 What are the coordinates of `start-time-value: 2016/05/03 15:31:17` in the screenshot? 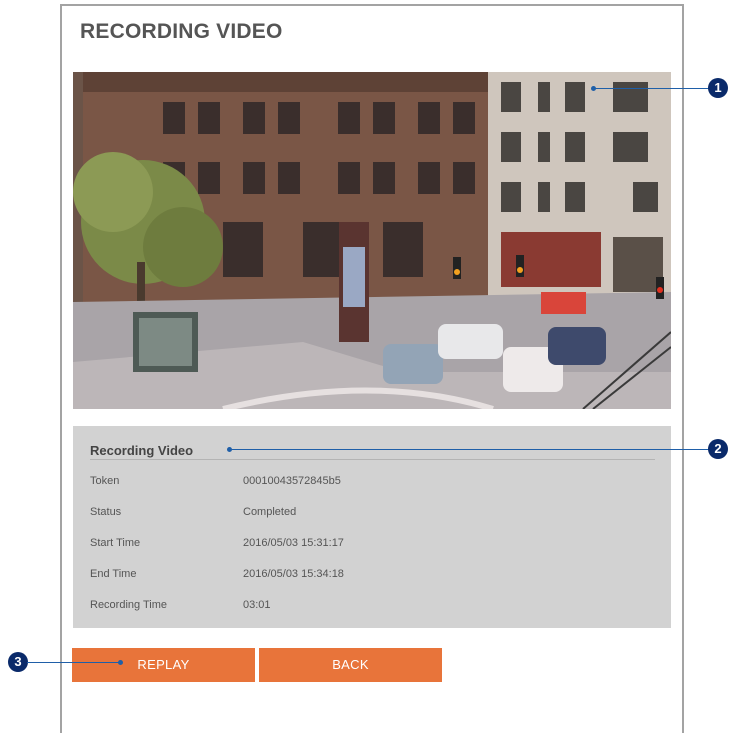 It's located at (293, 543).